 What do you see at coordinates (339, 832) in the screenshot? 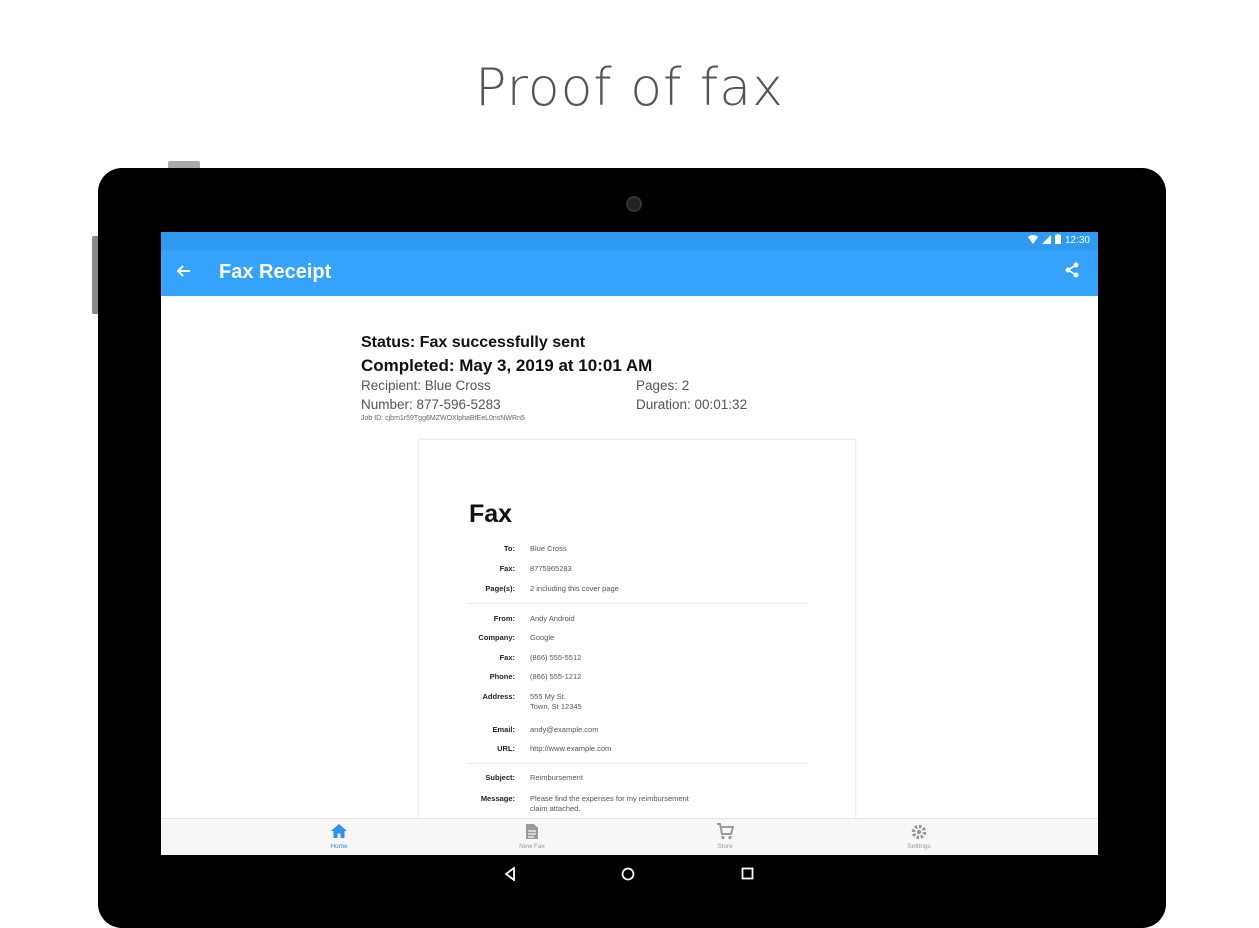
I see `home-icon` at bounding box center [339, 832].